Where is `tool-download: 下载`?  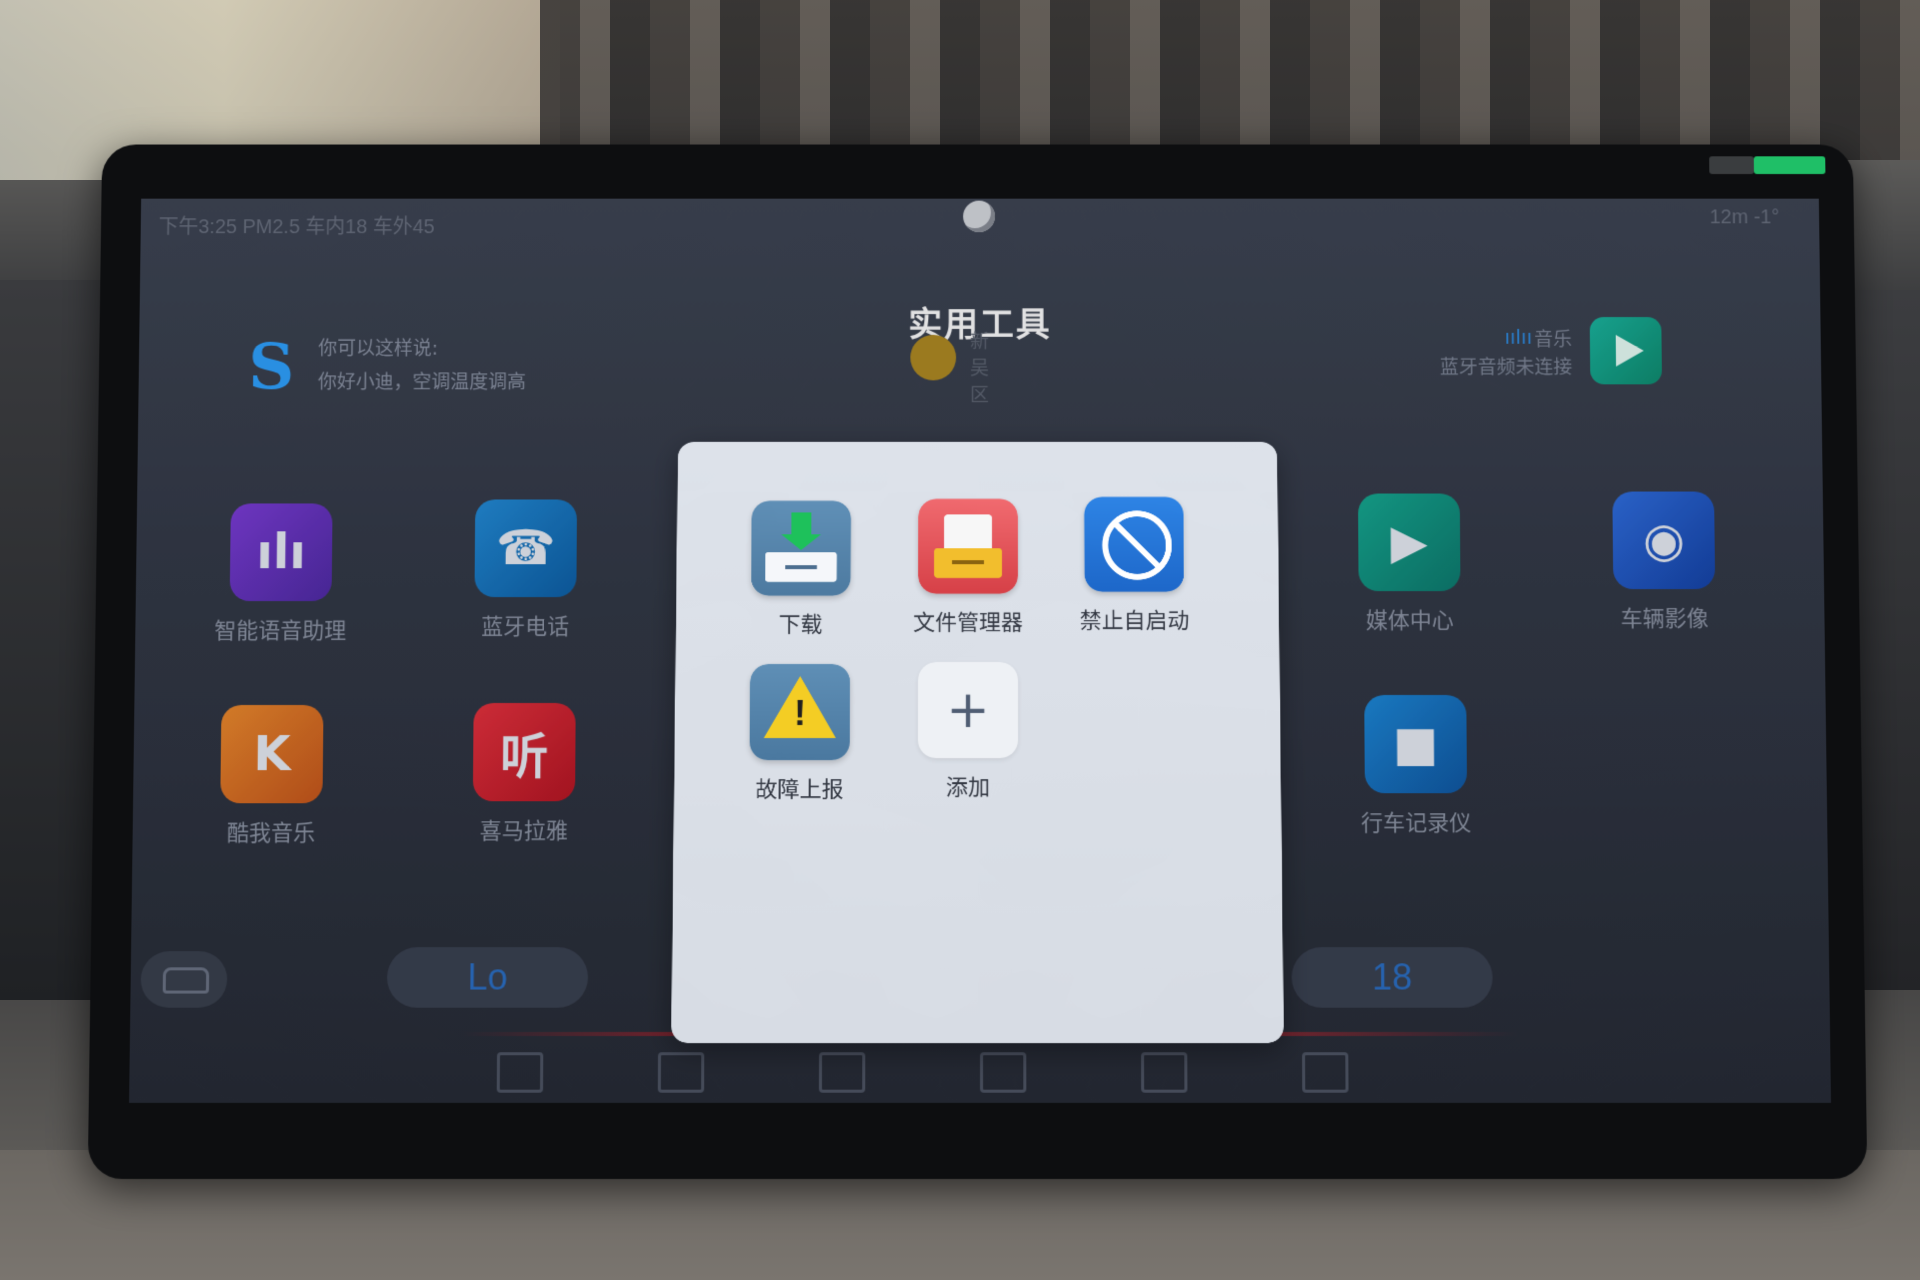
tool-download: 下载 is located at coordinates (801, 569).